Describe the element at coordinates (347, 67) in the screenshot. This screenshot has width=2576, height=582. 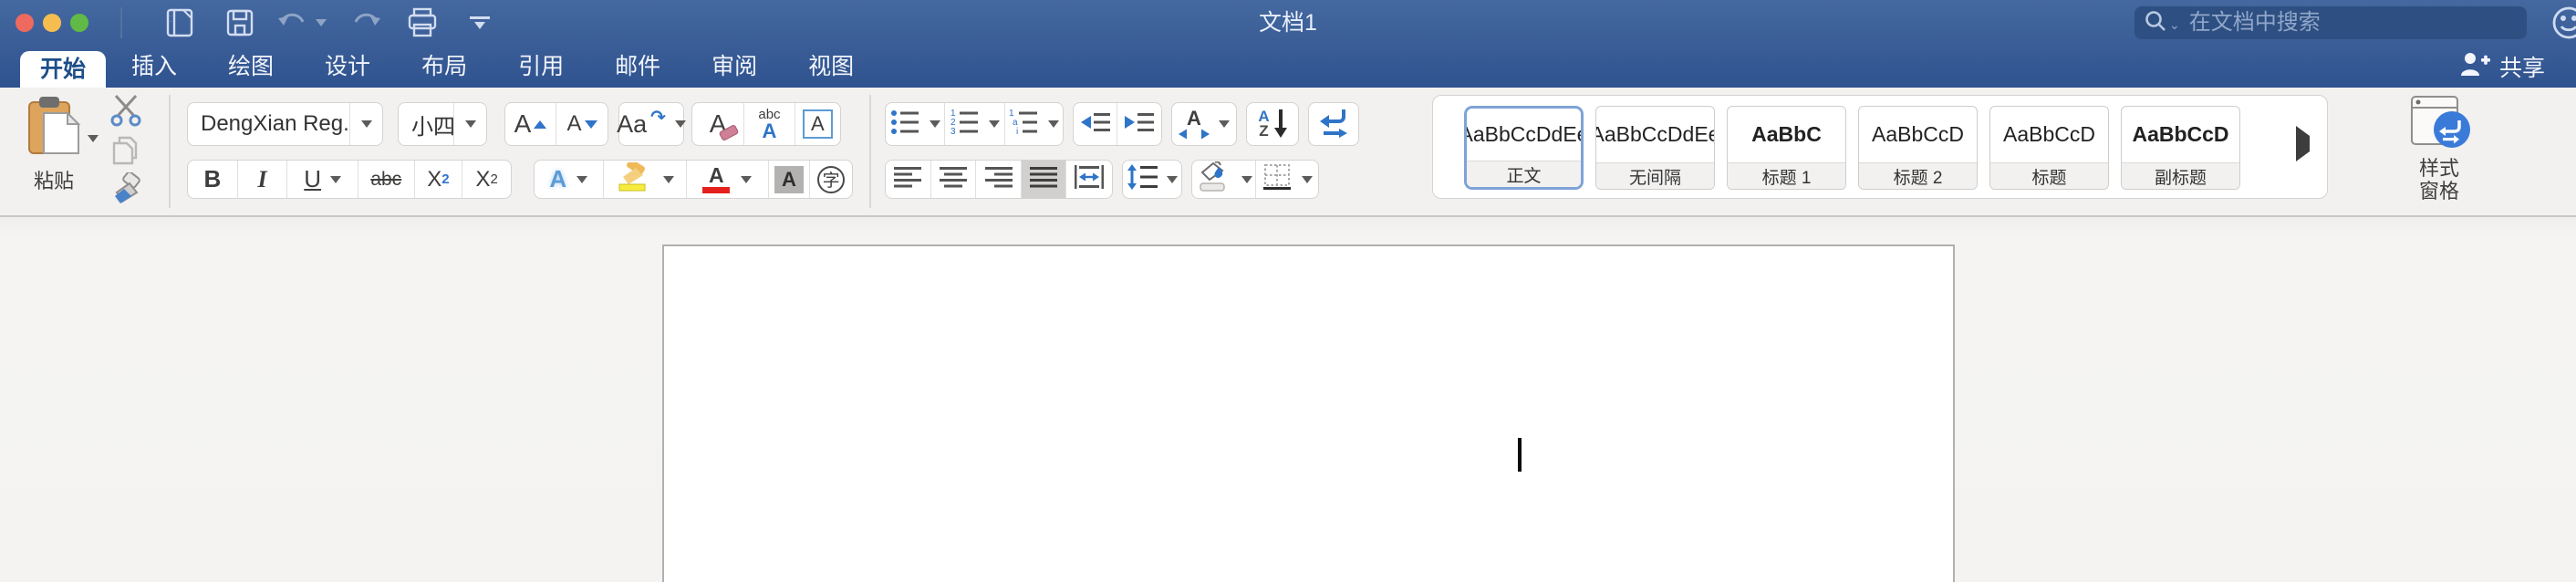
I see `tab-design: 设计` at that location.